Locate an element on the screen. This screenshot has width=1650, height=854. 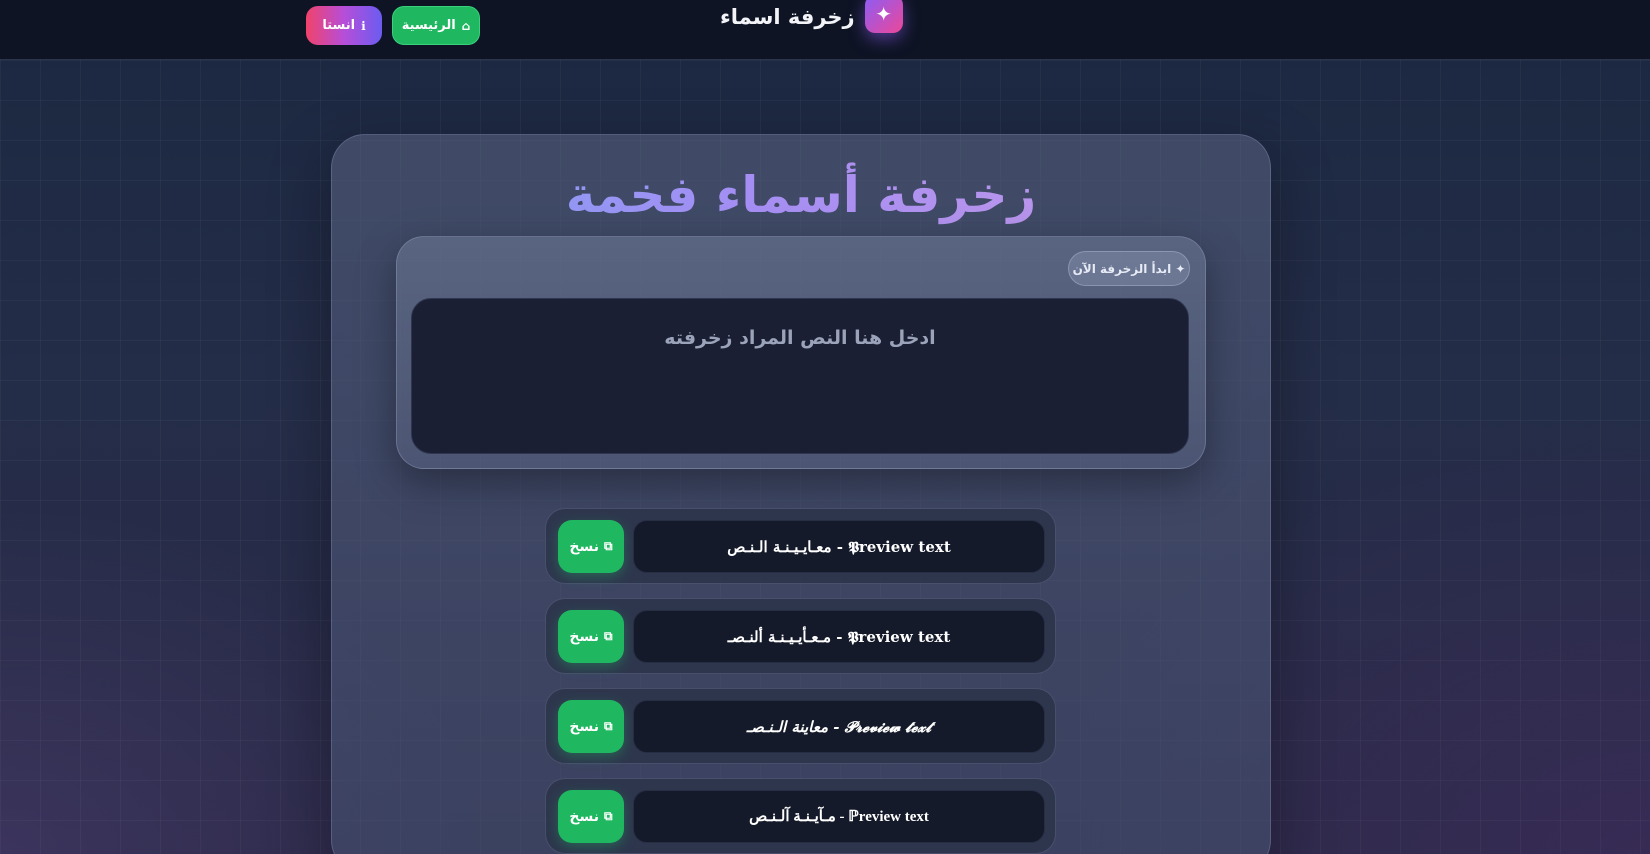
home-icon: ⌂ is located at coordinates (466, 25).